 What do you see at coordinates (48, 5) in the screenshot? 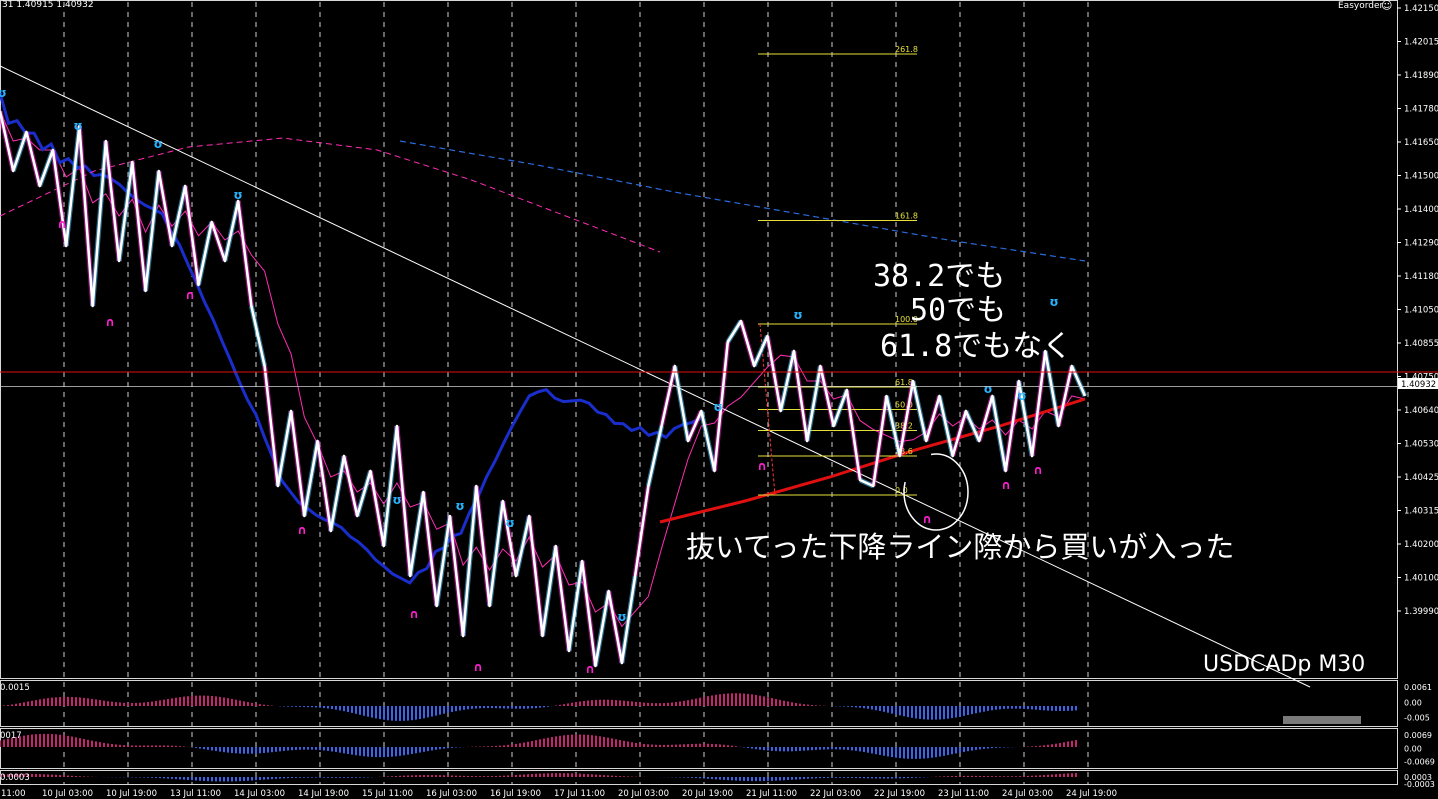
I see `ohlc-header: 31 1.40915 1.40932` at bounding box center [48, 5].